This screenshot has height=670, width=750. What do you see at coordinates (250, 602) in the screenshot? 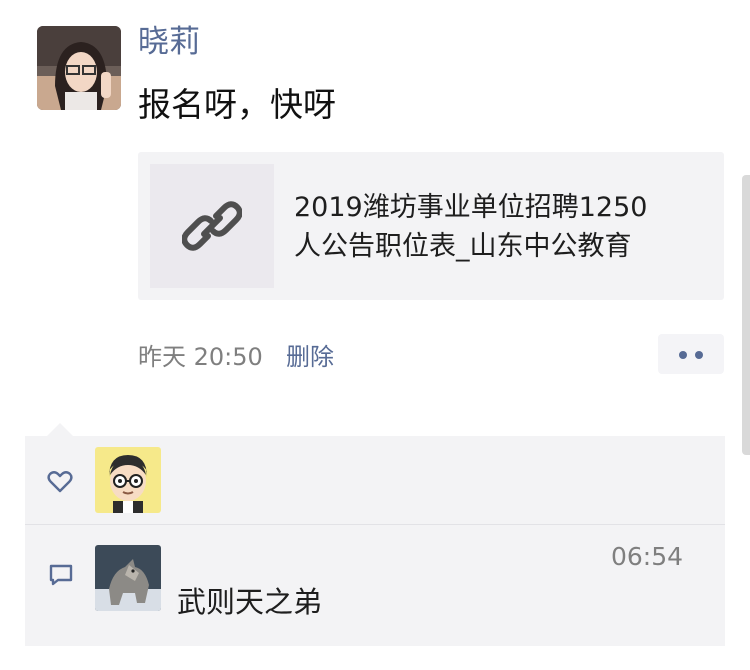
I see `comment-text: 武则天之弟` at bounding box center [250, 602].